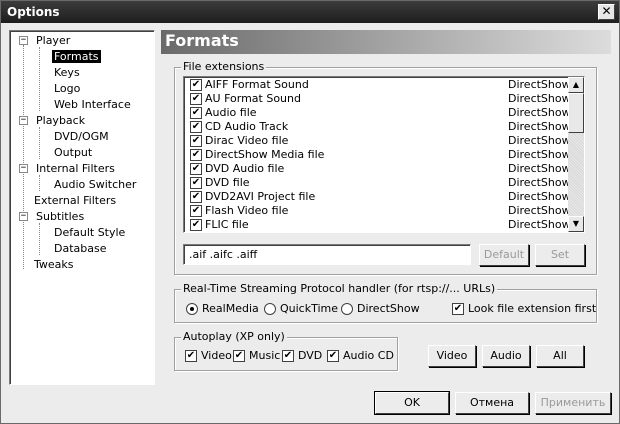  I want to click on tree-item-database: Database, so click(80, 248).